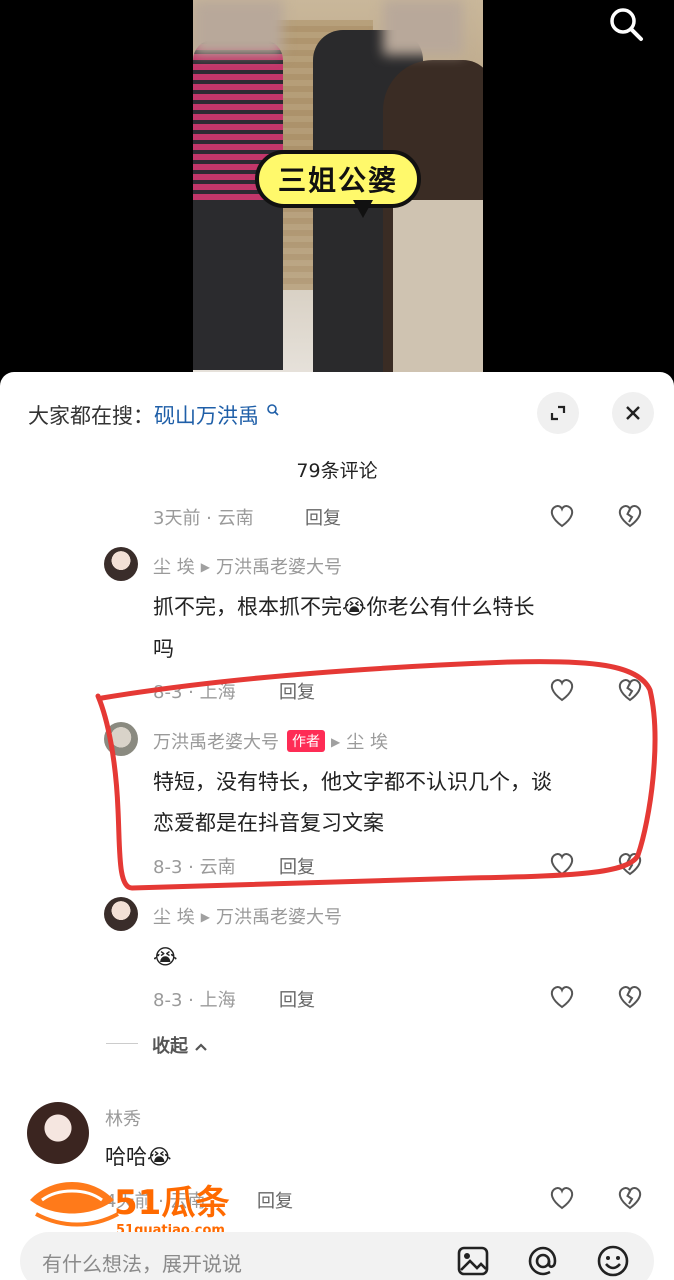  Describe the element at coordinates (165, 957) in the screenshot. I see `comment-text: 😭` at that location.